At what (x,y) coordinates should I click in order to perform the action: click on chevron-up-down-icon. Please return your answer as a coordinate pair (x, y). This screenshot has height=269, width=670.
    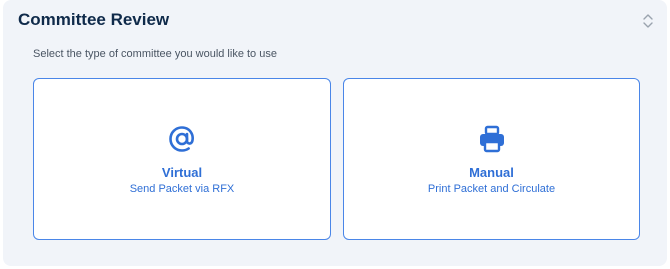
    Looking at the image, I should click on (648, 21).